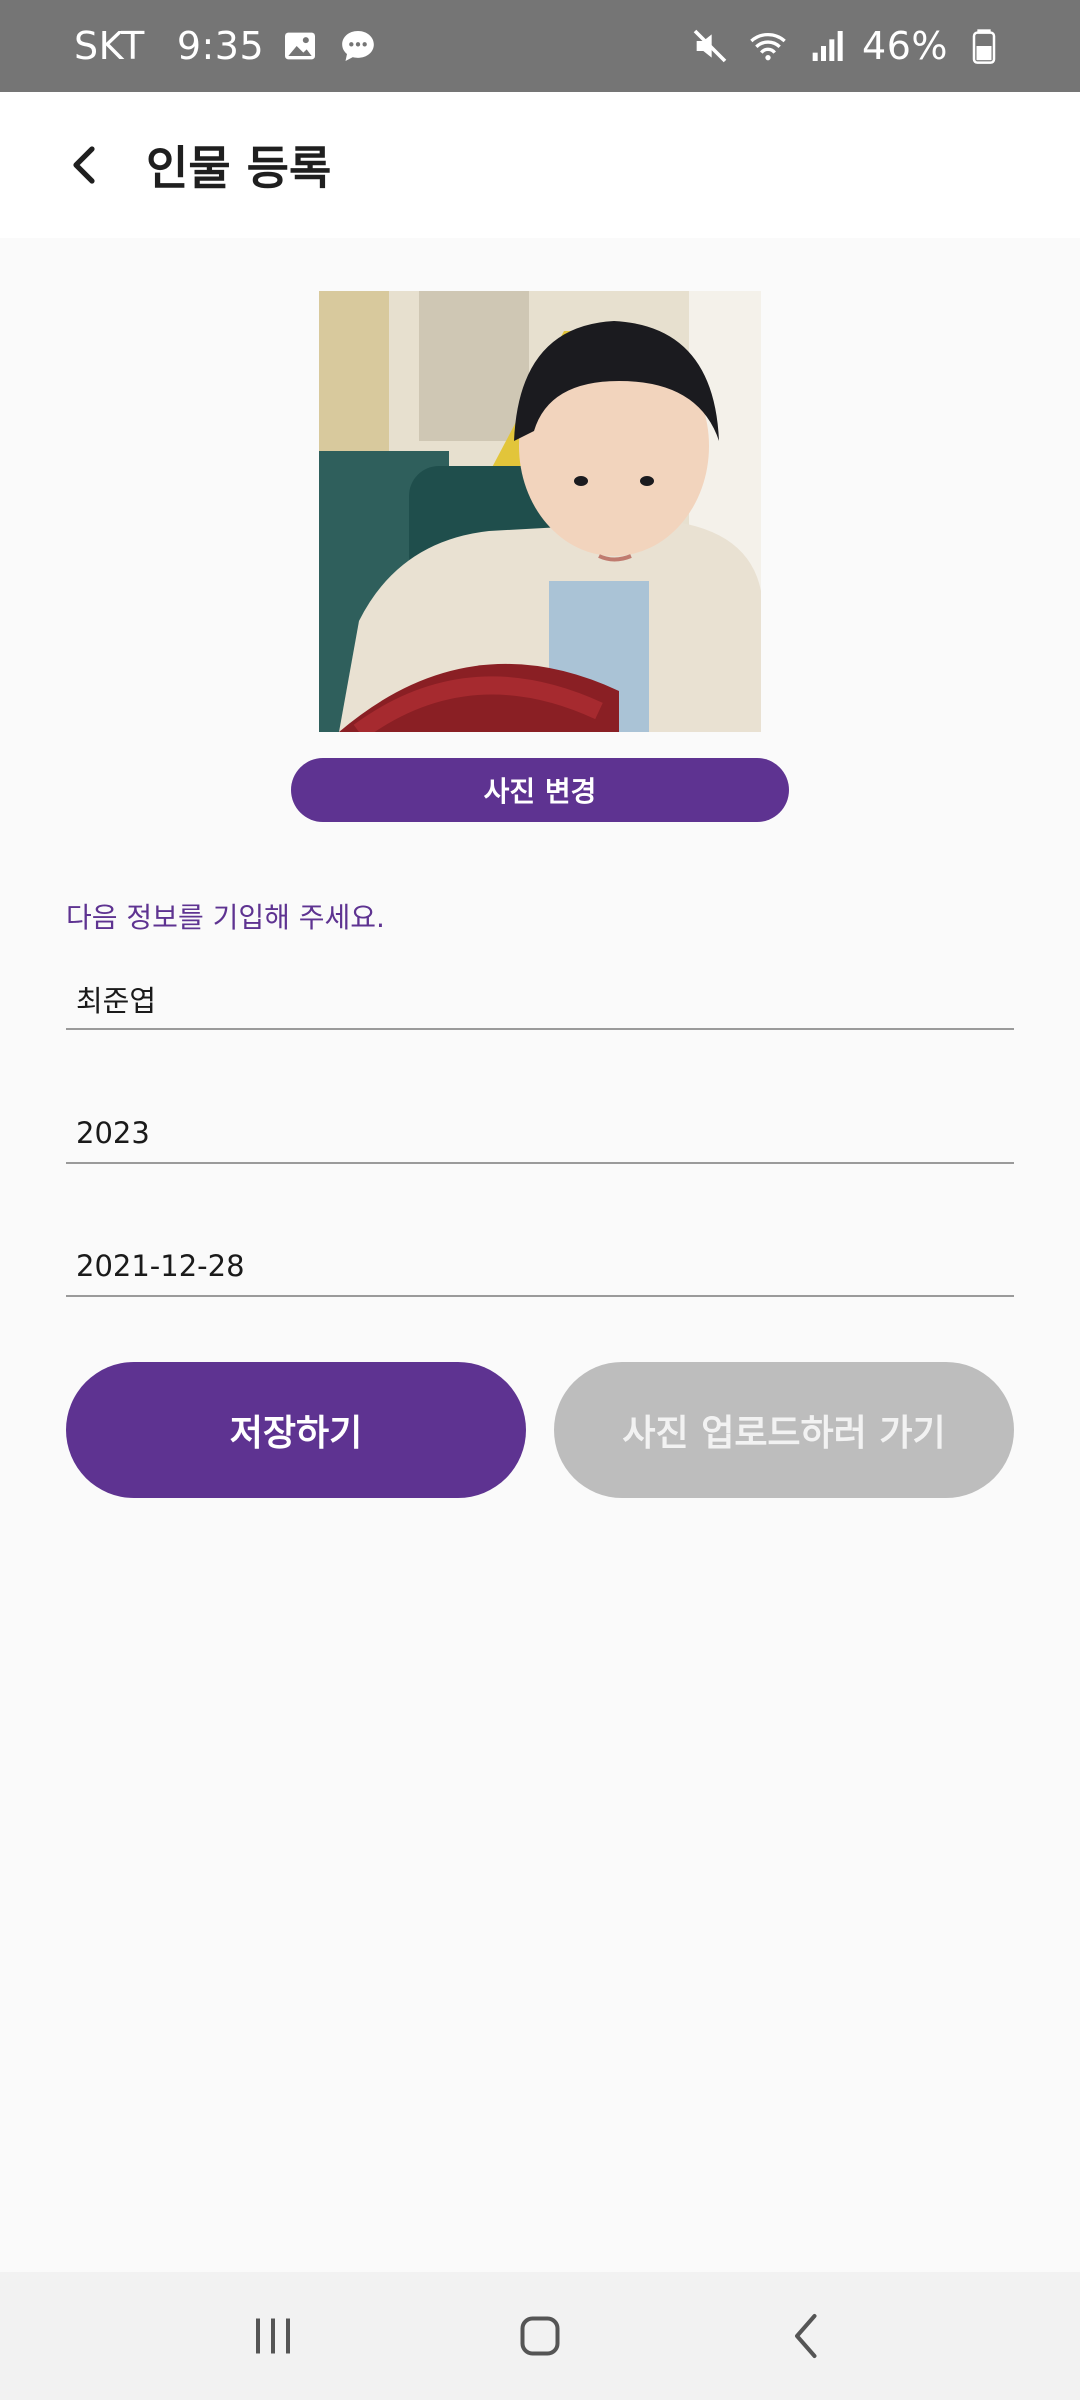 Image resolution: width=1080 pixels, height=2400 pixels. Describe the element at coordinates (540, 511) in the screenshot. I see `profile-photo` at that location.